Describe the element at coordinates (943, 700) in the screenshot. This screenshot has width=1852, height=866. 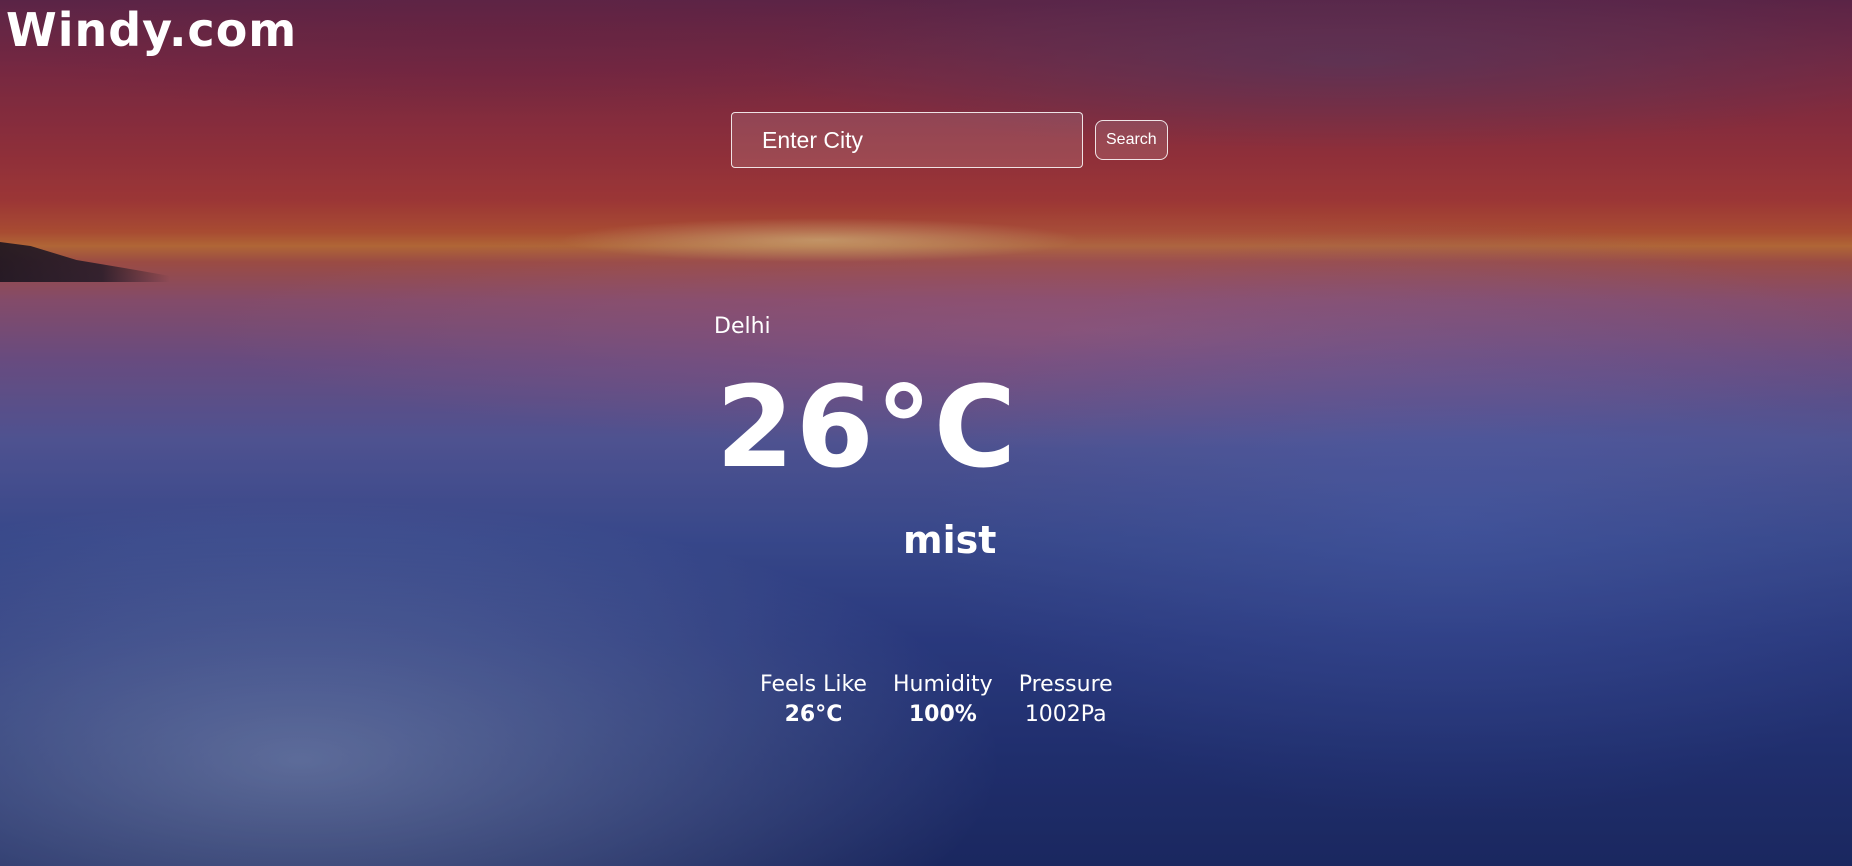
I see `humidity-stat: Humidity 100%` at that location.